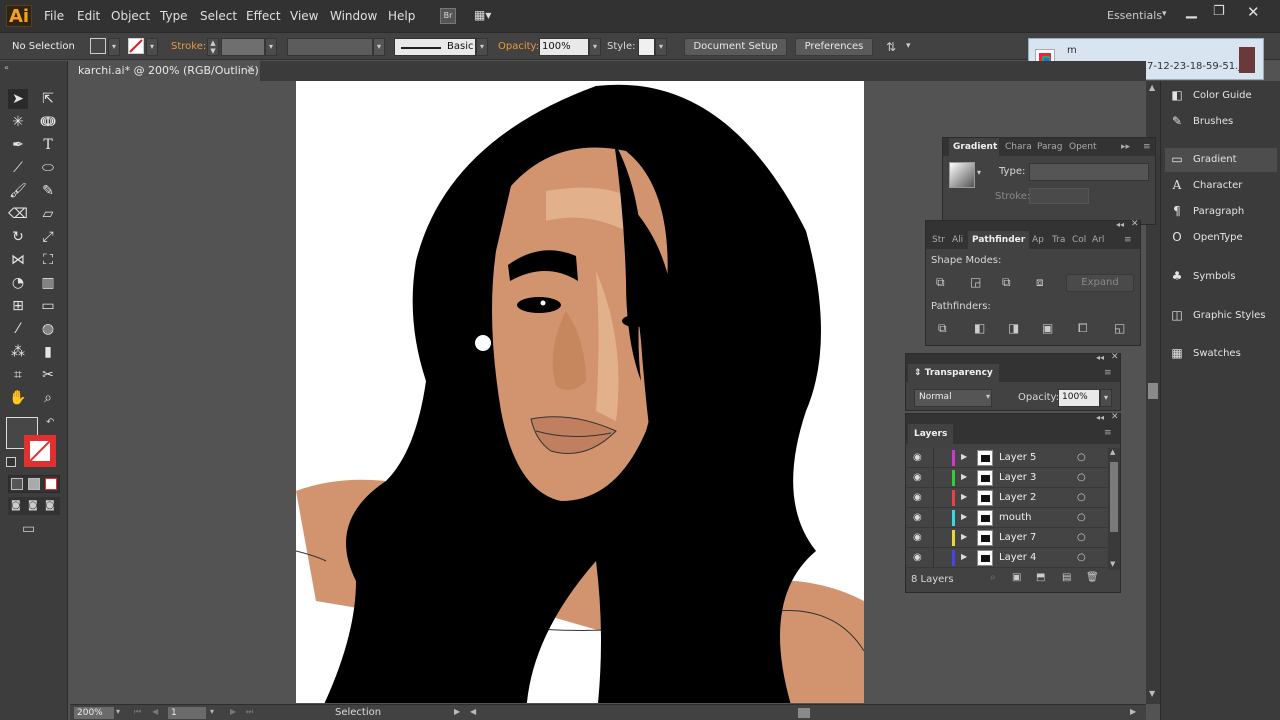 The height and width of the screenshot is (720, 1280). Describe the element at coordinates (1221, 316) in the screenshot. I see `dock-graphic-styles: ◫ Graphic Styles` at that location.